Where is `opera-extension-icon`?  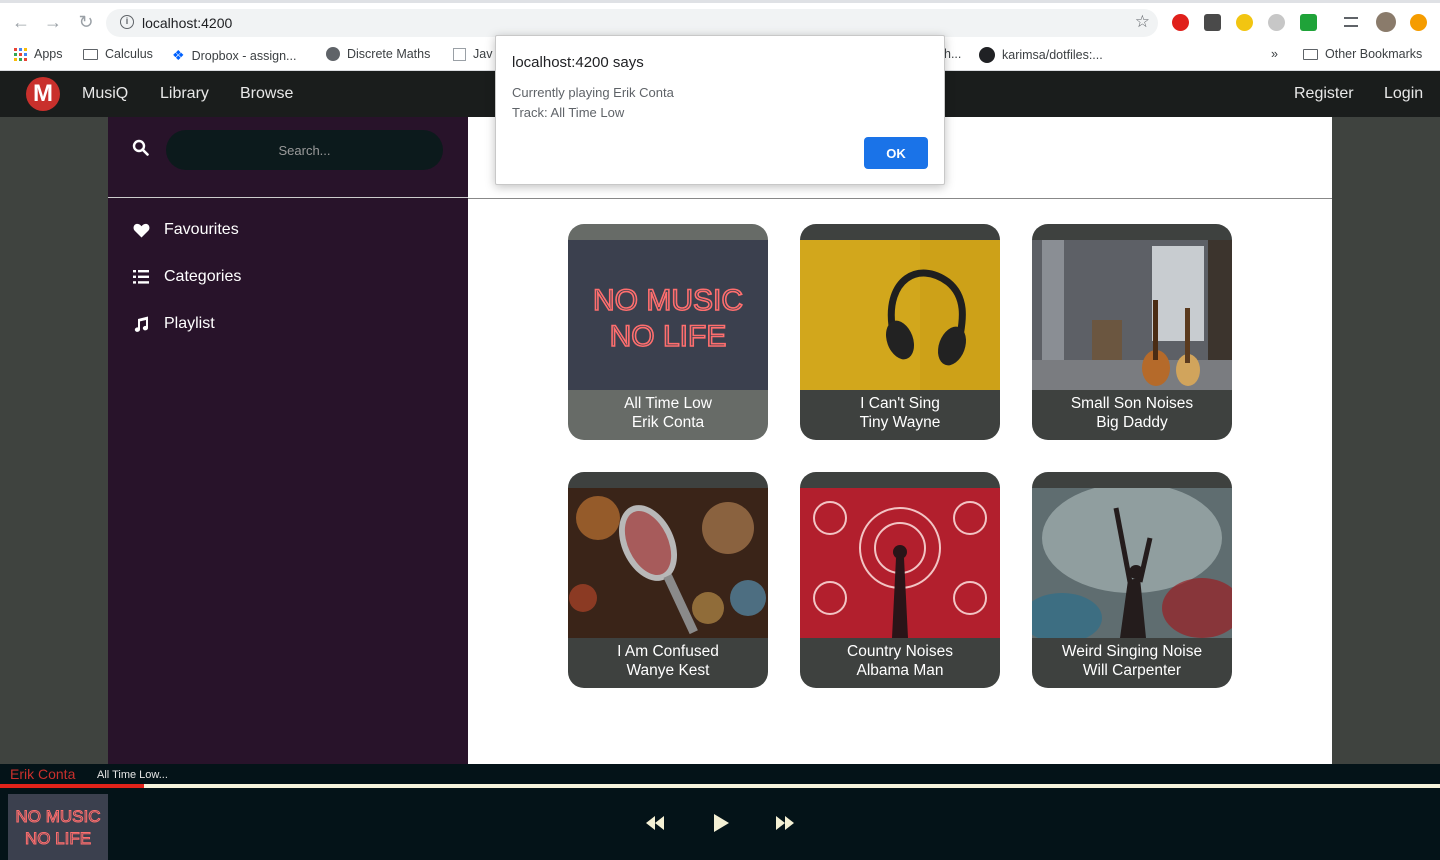 opera-extension-icon is located at coordinates (1180, 22).